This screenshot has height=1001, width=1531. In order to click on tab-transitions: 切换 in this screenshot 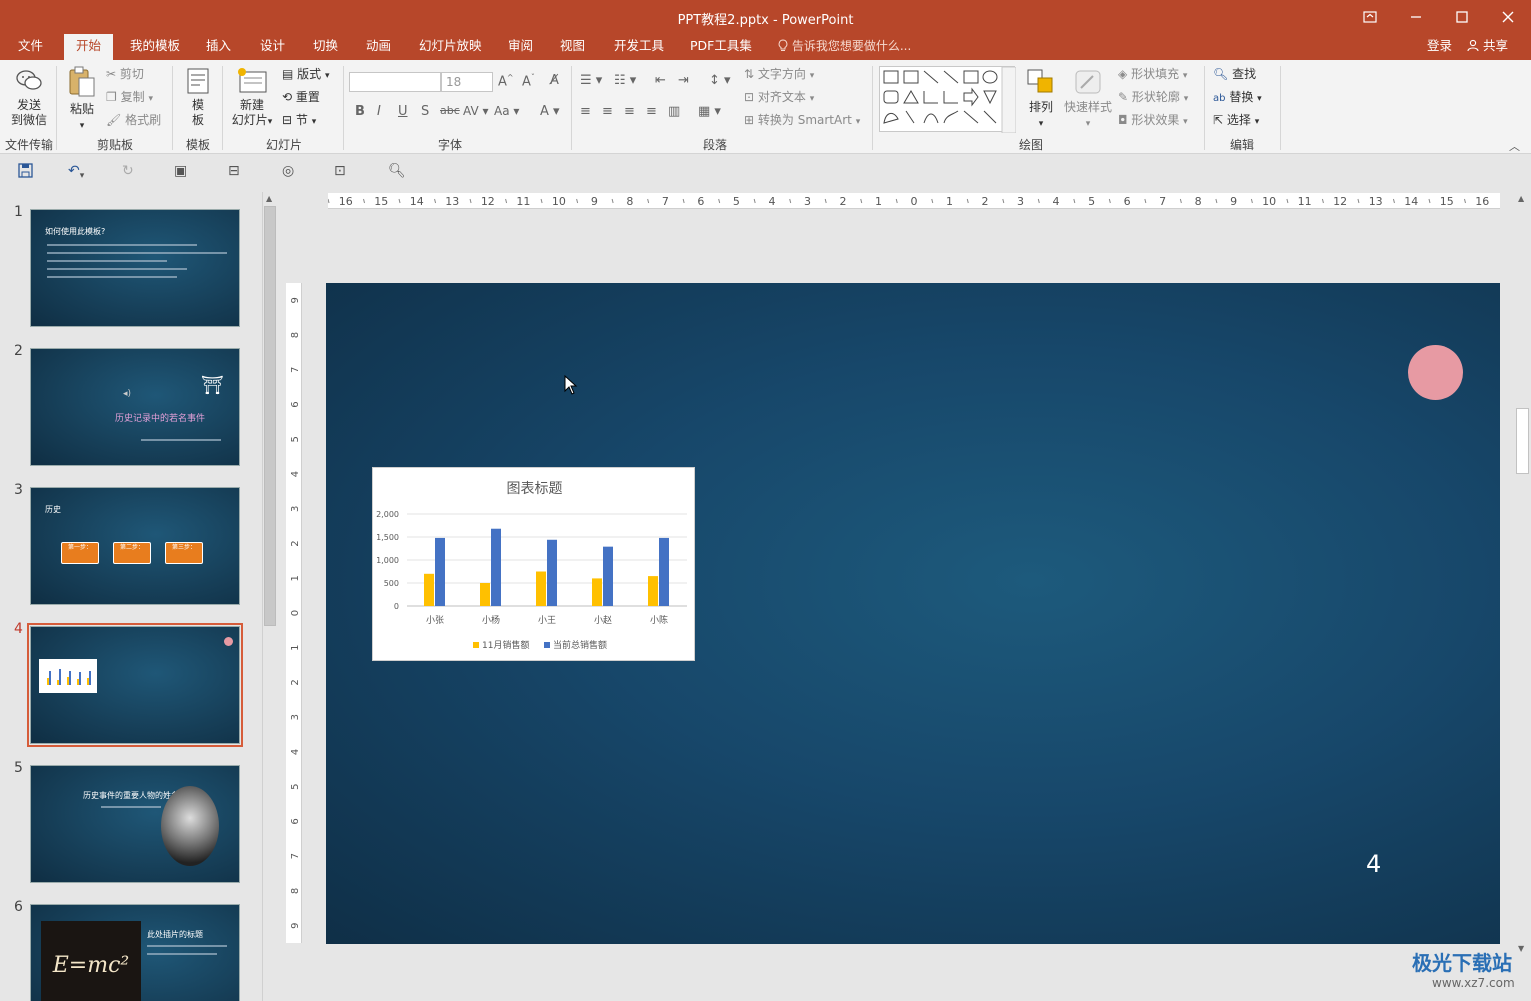, I will do `click(325, 47)`.